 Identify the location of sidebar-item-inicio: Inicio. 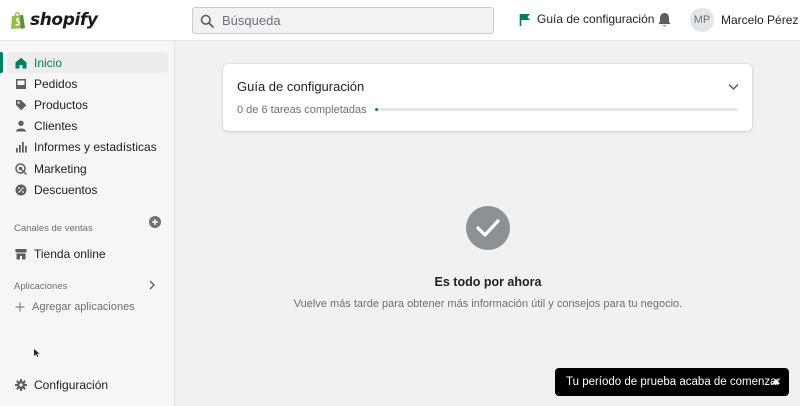
(84, 62).